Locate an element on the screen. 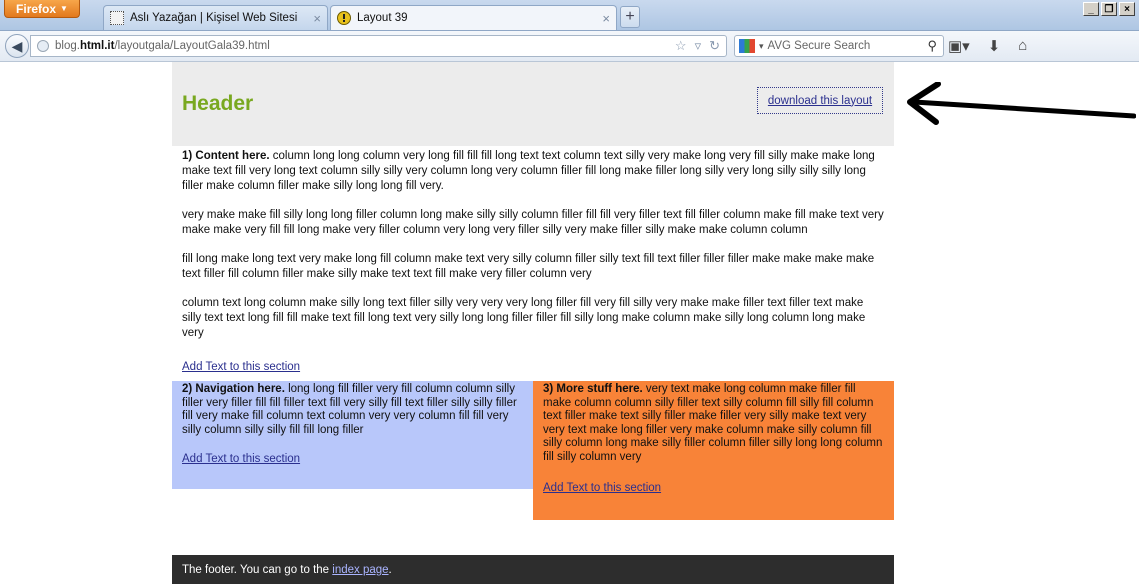 The image size is (1139, 584). tab-title: Aslı Yazağan | Kişisel Web Sitesi is located at coordinates (214, 18).